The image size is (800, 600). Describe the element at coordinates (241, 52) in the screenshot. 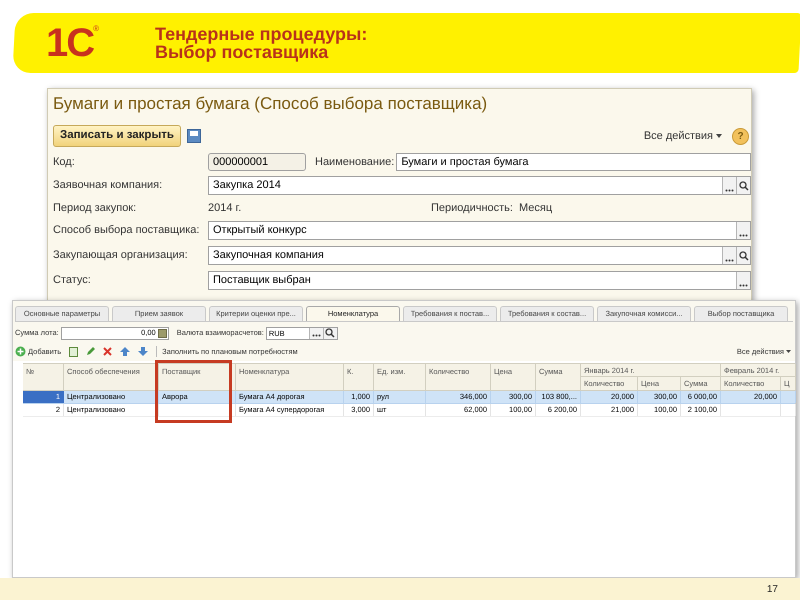

I see `slide-title: Выбор поставщика` at that location.